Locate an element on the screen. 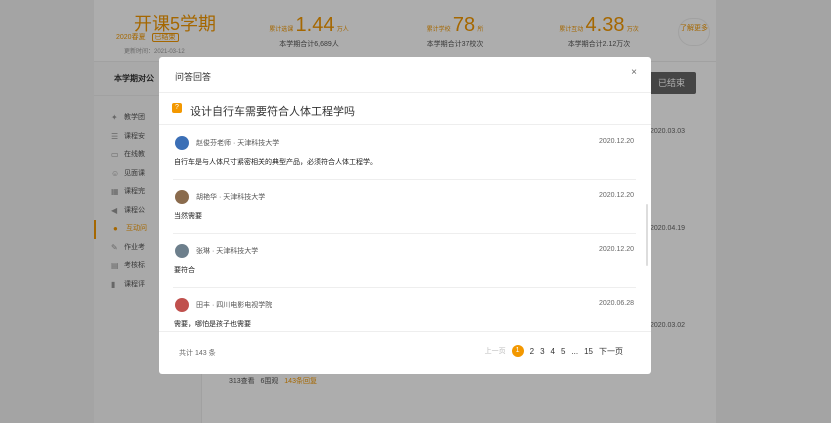  total-count: 共计 143 条 is located at coordinates (197, 353).